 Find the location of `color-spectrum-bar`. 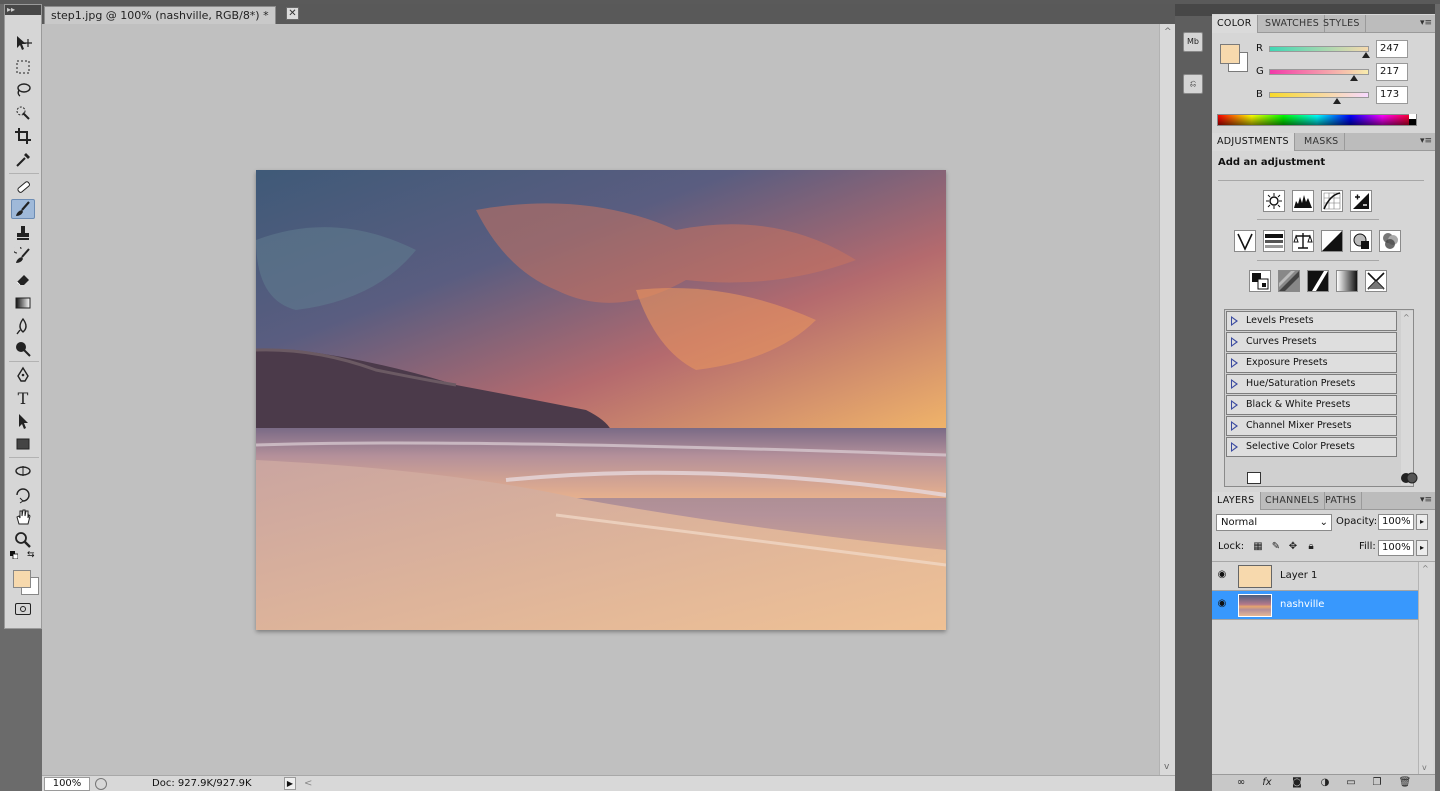

color-spectrum-bar is located at coordinates (1317, 120).